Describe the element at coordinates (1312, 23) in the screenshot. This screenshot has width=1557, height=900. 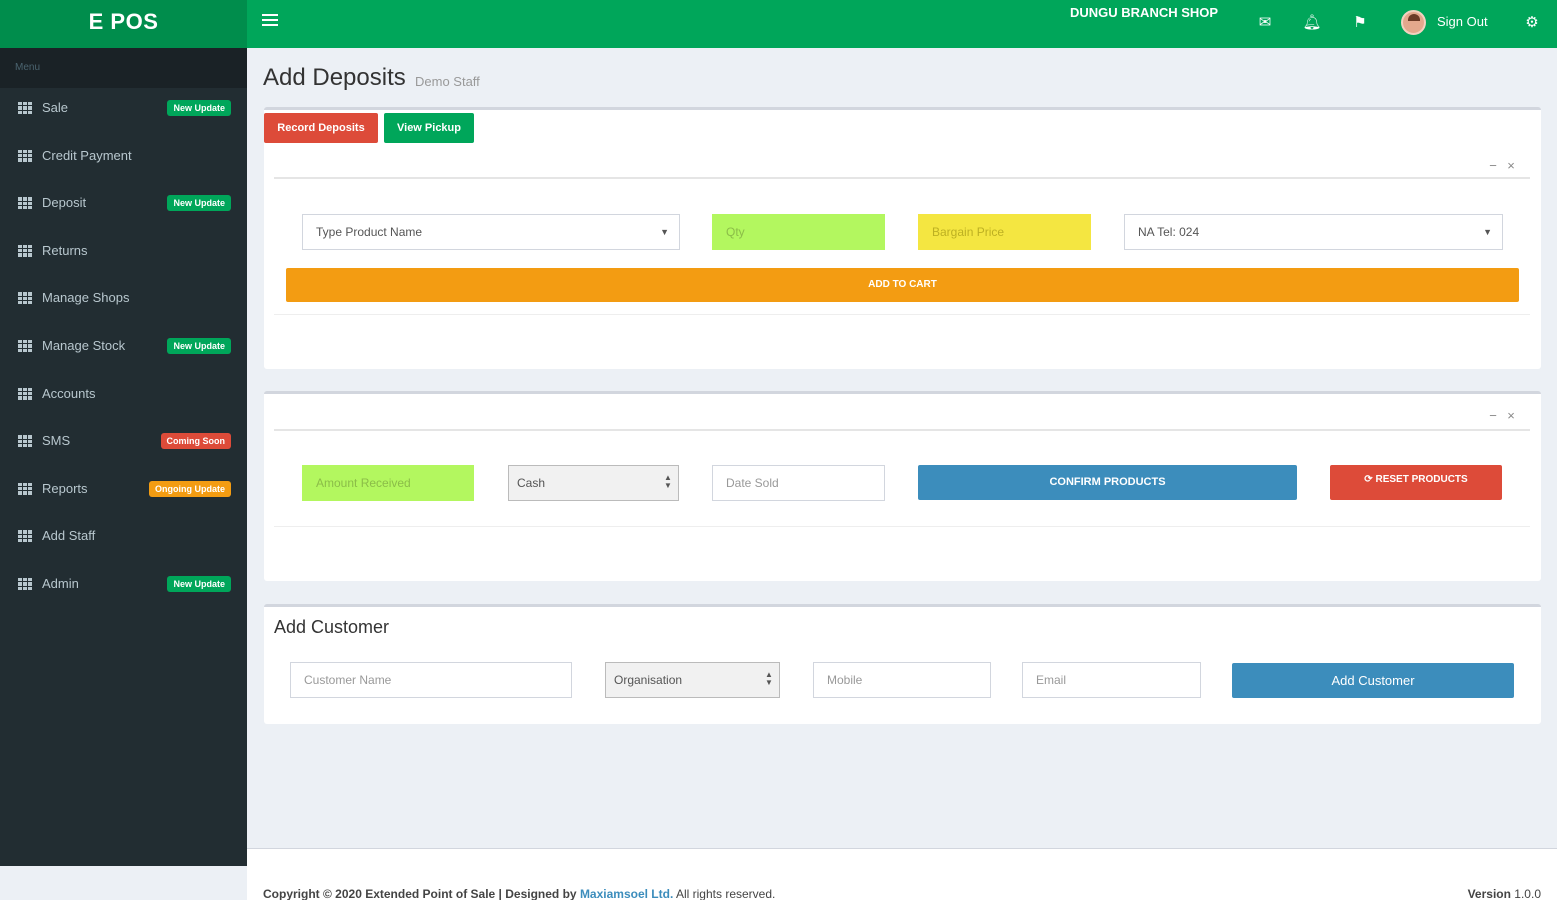
I see `bell-icon: 🔔︎` at that location.